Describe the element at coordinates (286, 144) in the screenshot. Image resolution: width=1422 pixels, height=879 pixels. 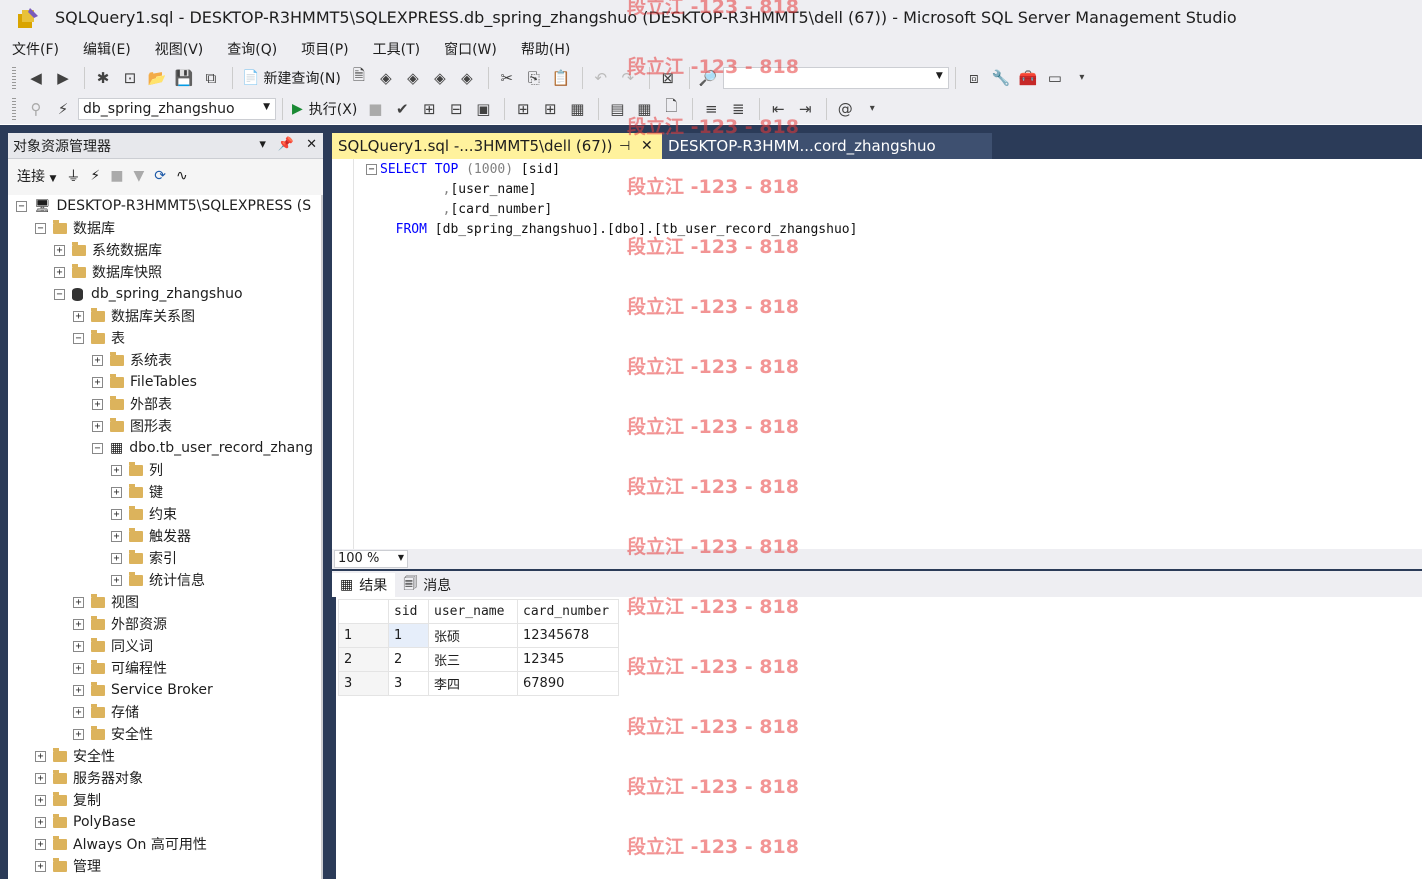
I see `pin-icon: 📌` at that location.